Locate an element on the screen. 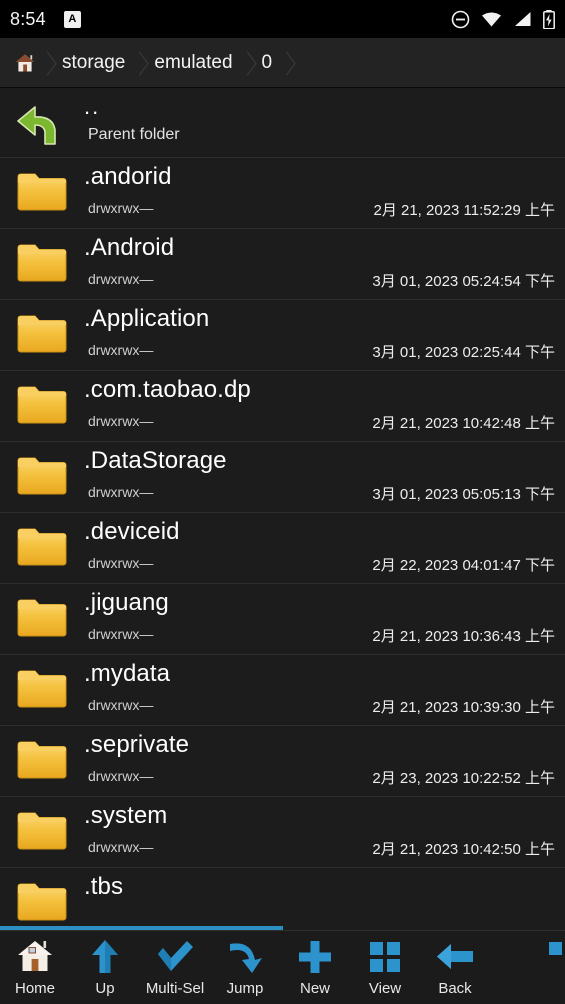 The image size is (565, 1004). toolbar-item-jump: Jump is located at coordinates (245, 967).